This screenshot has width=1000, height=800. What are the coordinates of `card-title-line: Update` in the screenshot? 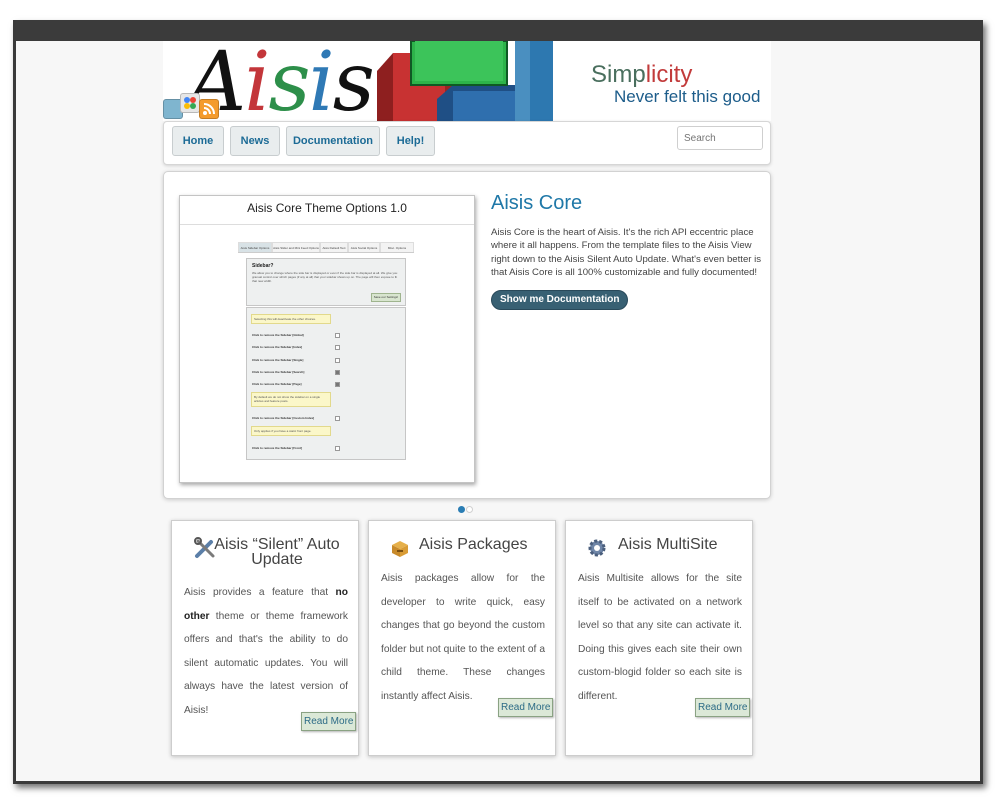 It's located at (277, 559).